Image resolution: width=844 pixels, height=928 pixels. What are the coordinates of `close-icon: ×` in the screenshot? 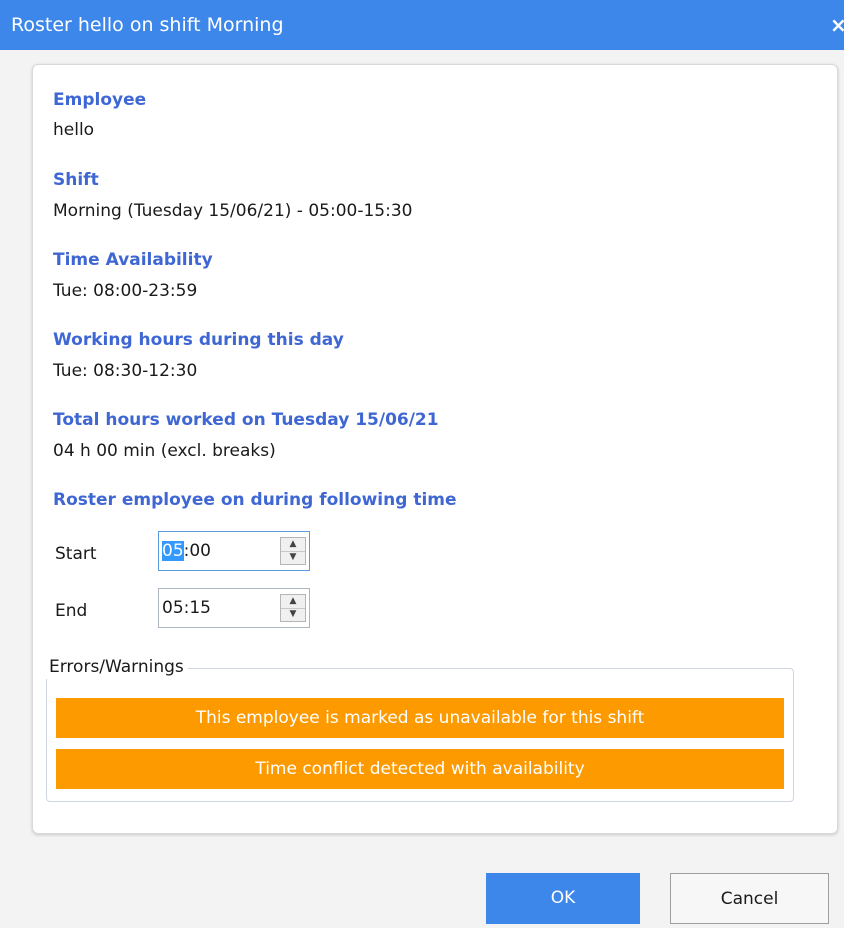 It's located at (837, 25).